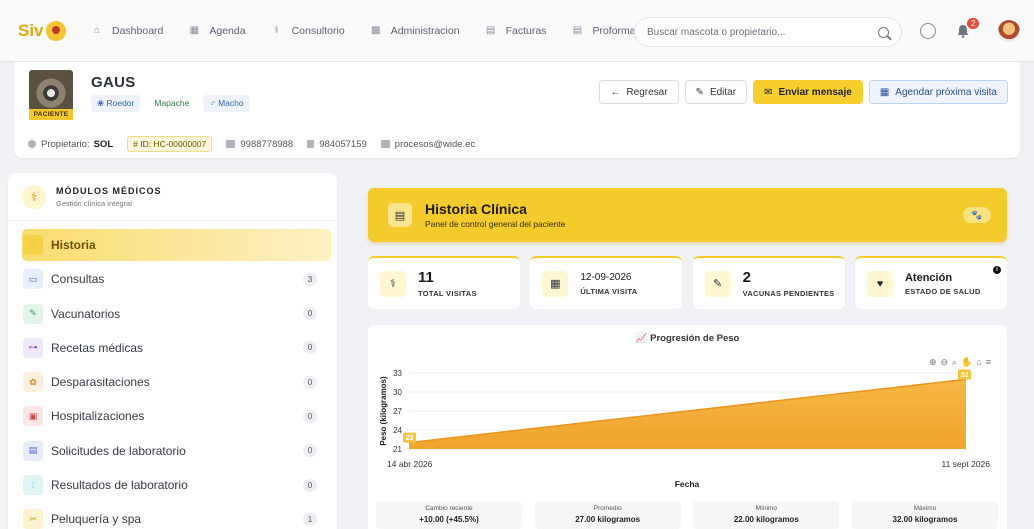 The width and height of the screenshot is (1034, 529). Describe the element at coordinates (444, 282) in the screenshot. I see `stat-total-visits: ⚕ 11 TOTAL VISITAS` at that location.